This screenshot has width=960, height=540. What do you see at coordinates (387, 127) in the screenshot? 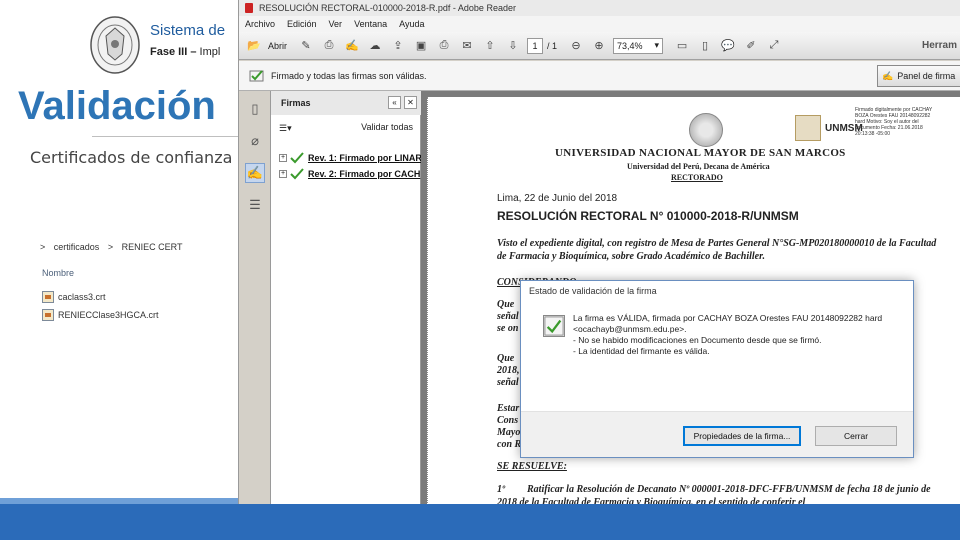
I see `validate-all-button: Validar todas` at bounding box center [387, 127].